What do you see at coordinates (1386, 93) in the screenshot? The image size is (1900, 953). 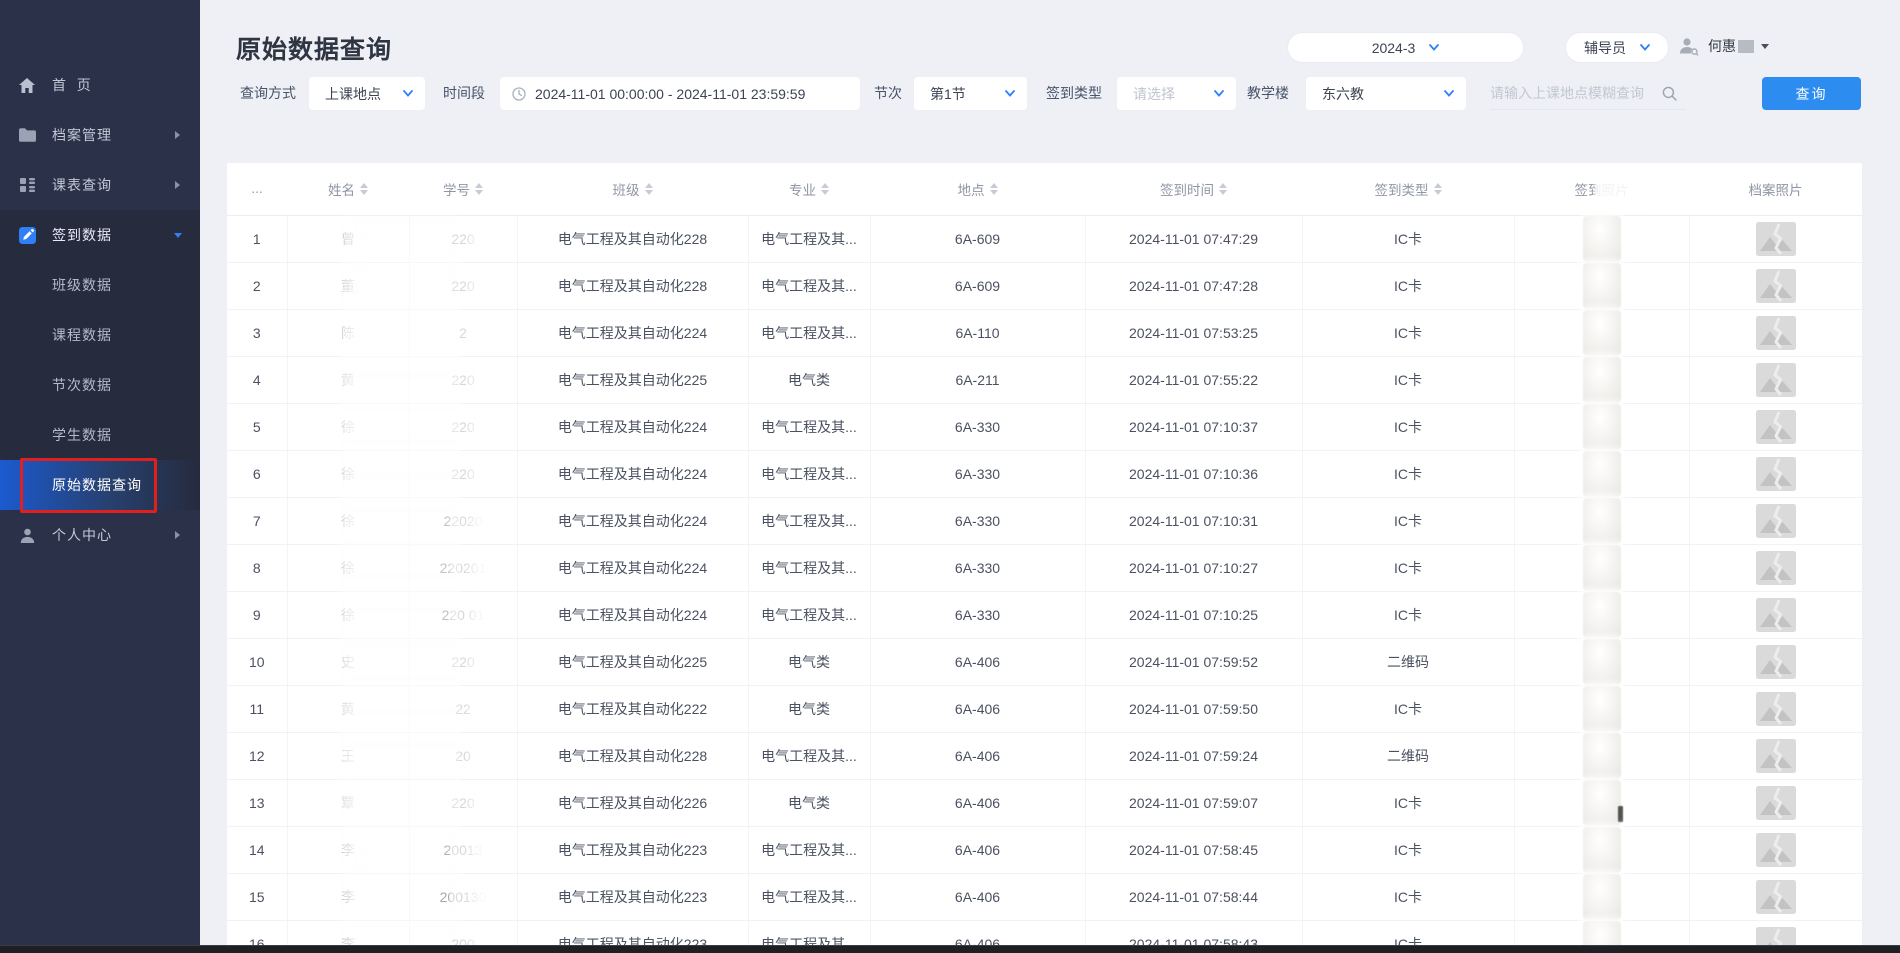 I see `building-select: 东六教` at bounding box center [1386, 93].